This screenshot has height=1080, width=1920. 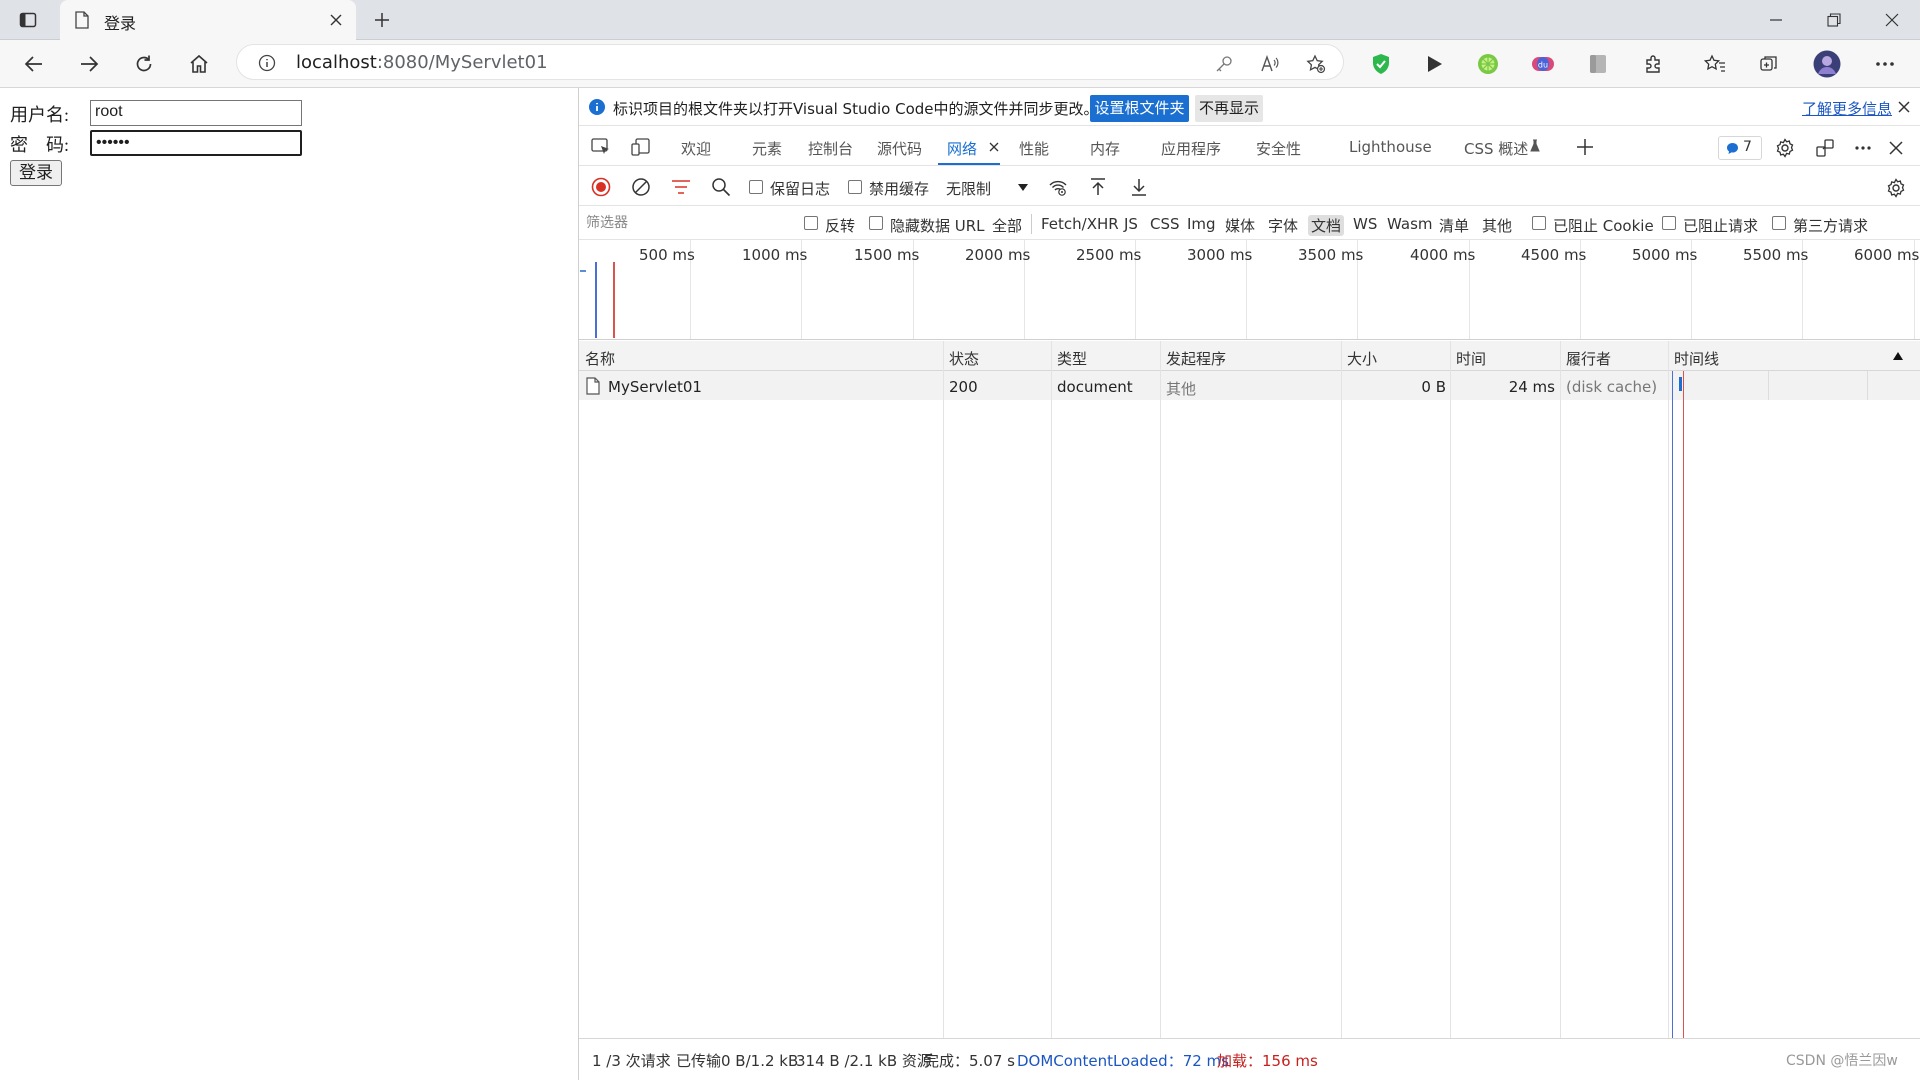 I want to click on dont-show-again-button: 不再显示, so click(x=1229, y=108).